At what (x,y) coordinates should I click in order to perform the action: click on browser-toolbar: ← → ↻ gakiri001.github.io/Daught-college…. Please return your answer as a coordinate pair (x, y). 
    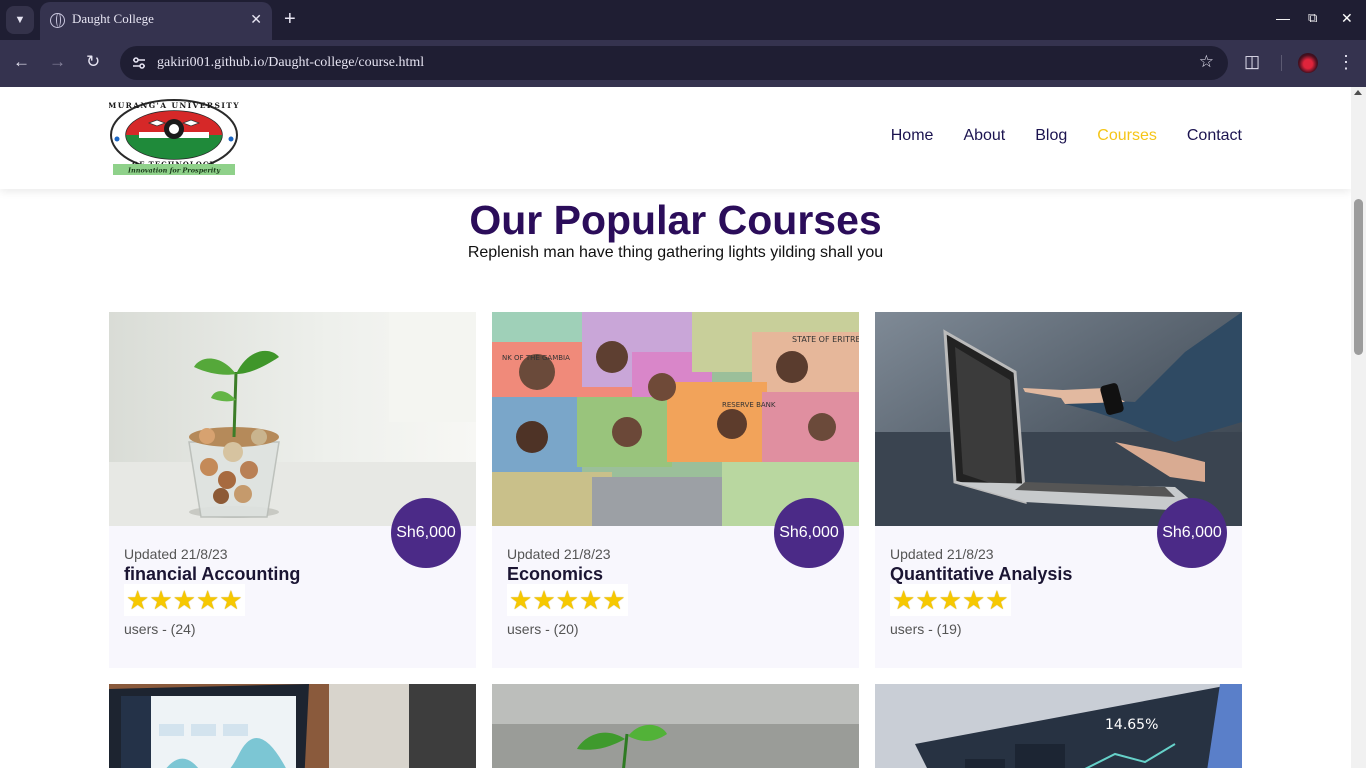
    Looking at the image, I should click on (683, 63).